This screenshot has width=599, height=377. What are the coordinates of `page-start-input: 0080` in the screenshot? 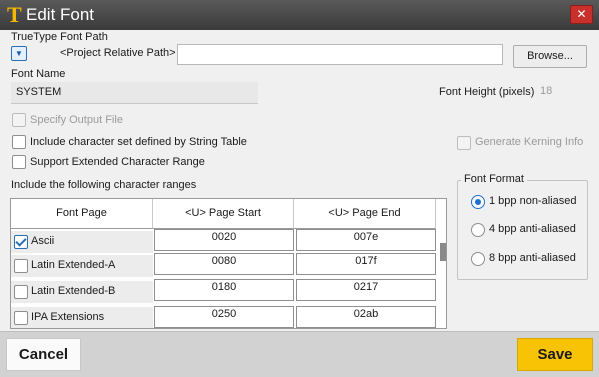 It's located at (224, 264).